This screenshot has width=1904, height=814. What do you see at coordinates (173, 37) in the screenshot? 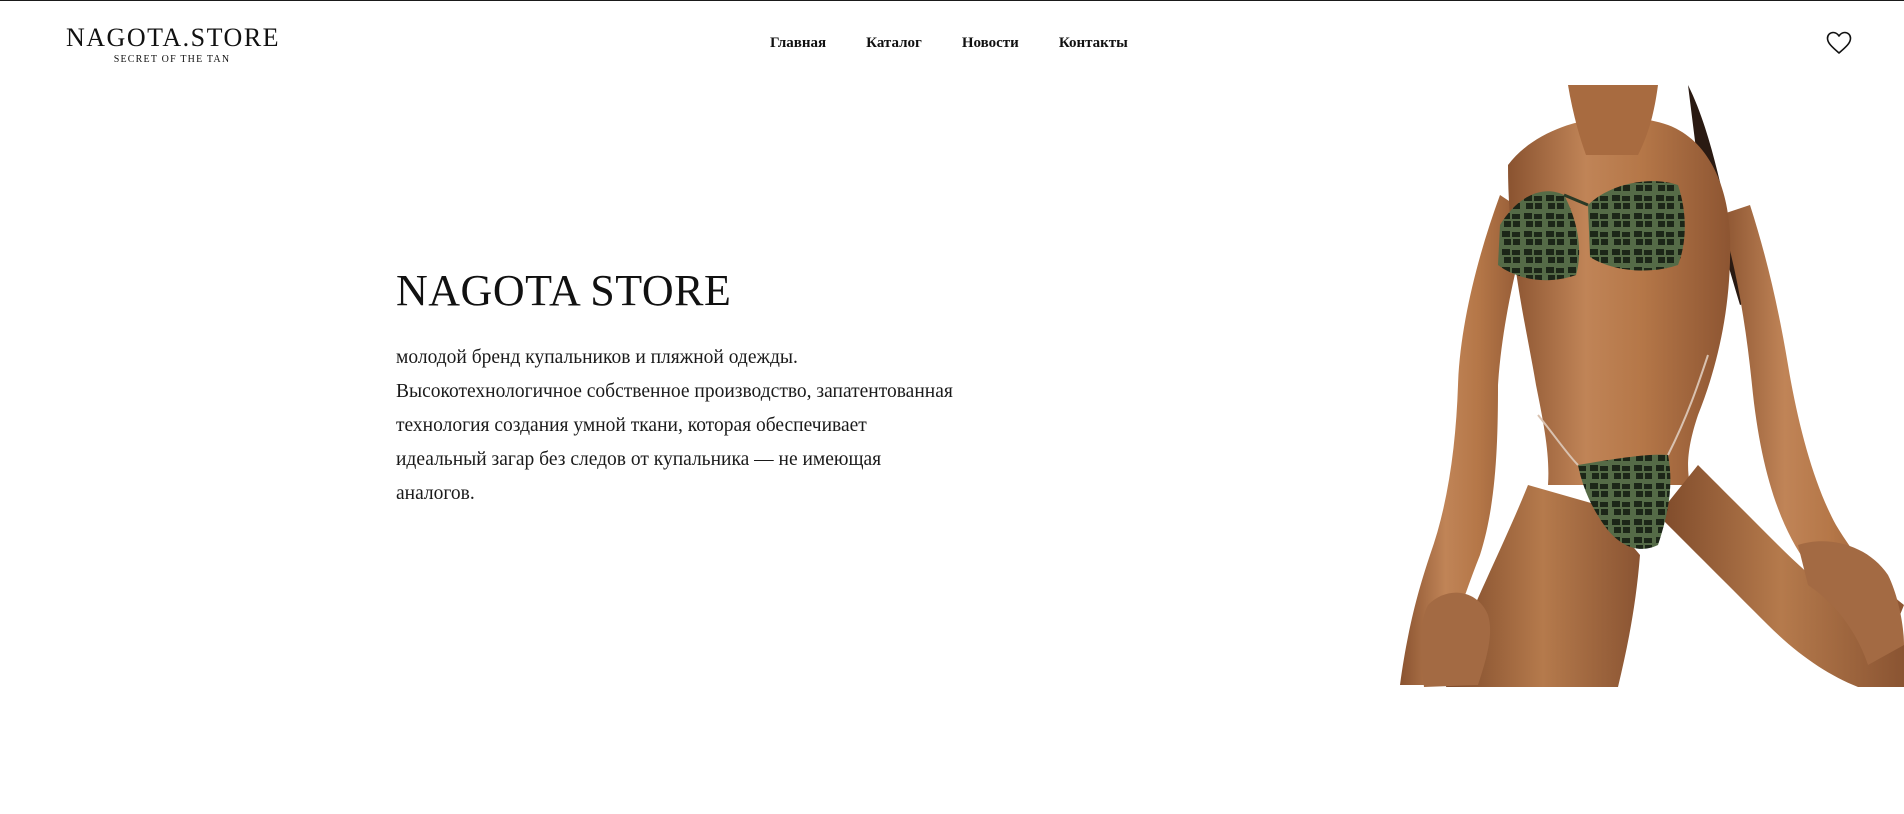
I see `brand-logo-main: NAGOTA.STORE` at bounding box center [173, 37].